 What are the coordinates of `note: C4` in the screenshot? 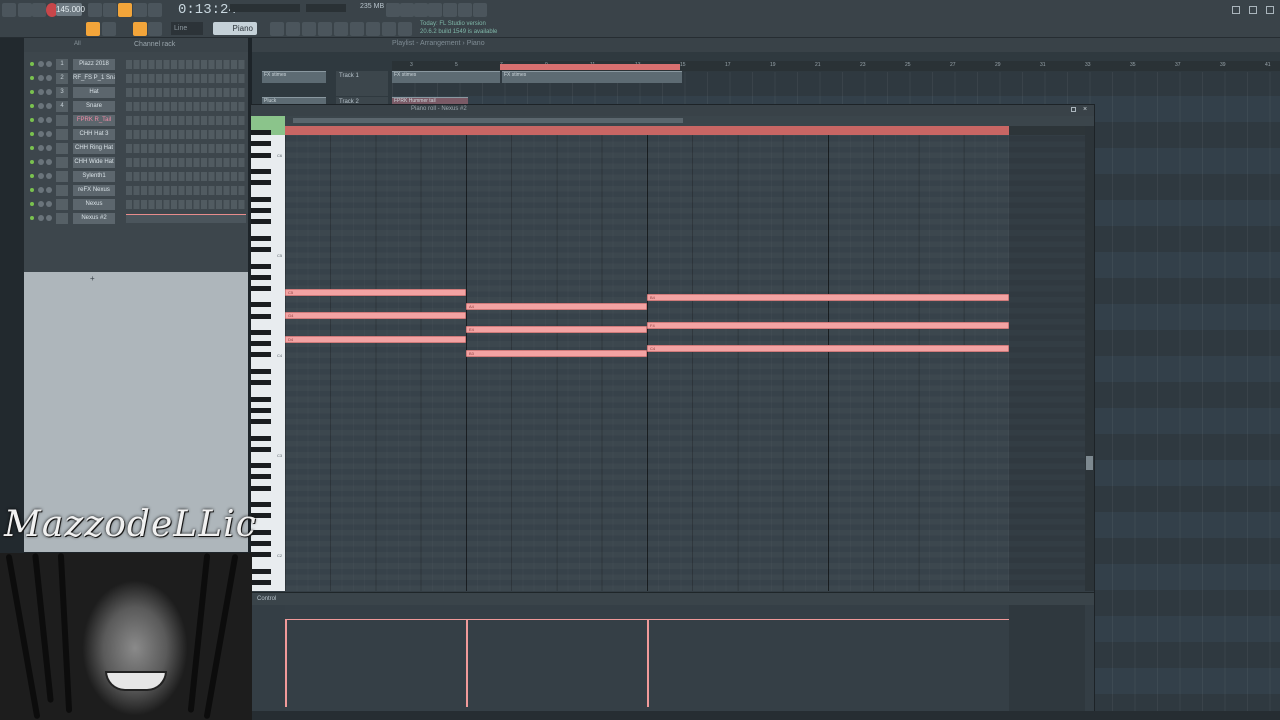 It's located at (828, 348).